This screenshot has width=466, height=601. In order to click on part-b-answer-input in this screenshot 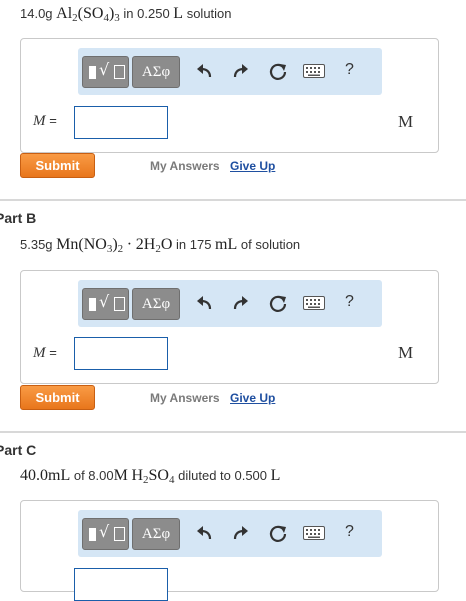, I will do `click(121, 353)`.